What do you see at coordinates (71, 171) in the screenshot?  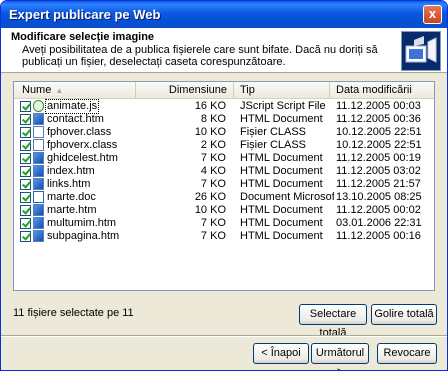 I see `file-name: index.htm` at bounding box center [71, 171].